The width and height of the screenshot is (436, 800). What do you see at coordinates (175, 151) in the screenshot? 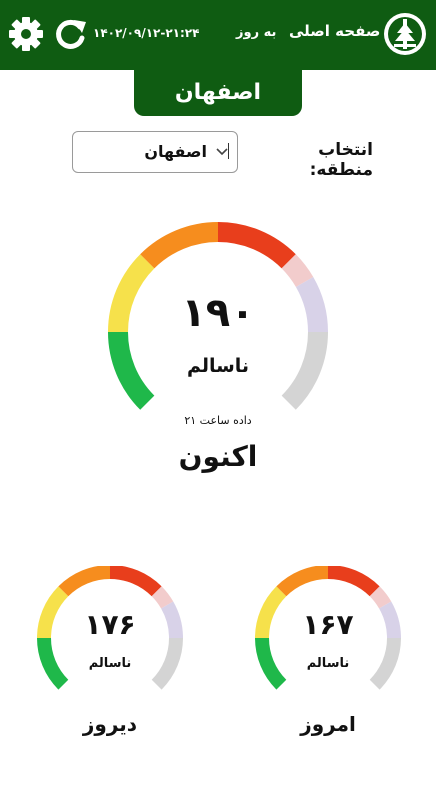
I see `region-selected-value: اصفهان` at bounding box center [175, 151].